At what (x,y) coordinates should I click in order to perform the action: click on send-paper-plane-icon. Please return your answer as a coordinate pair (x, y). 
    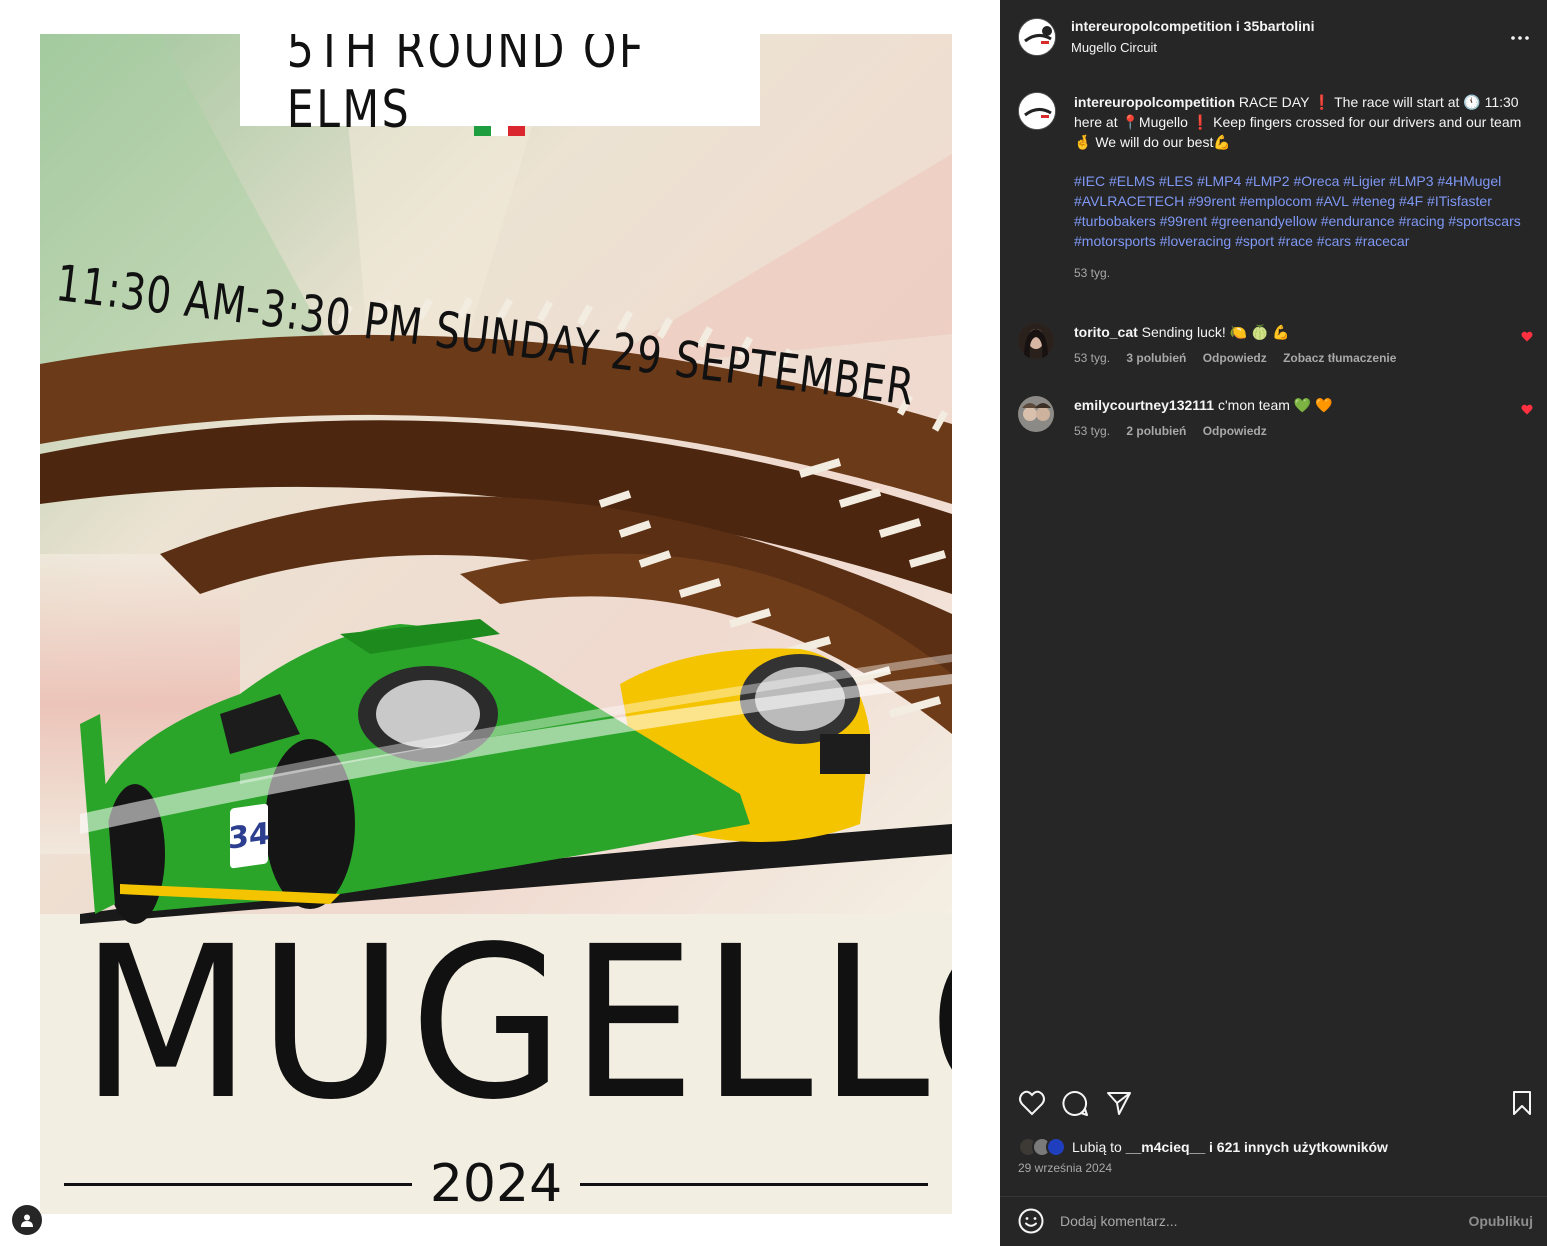
    Looking at the image, I should click on (1119, 1103).